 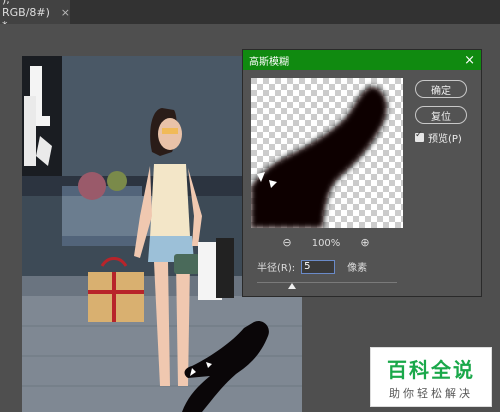 I want to click on blur-preview, so click(x=327, y=153).